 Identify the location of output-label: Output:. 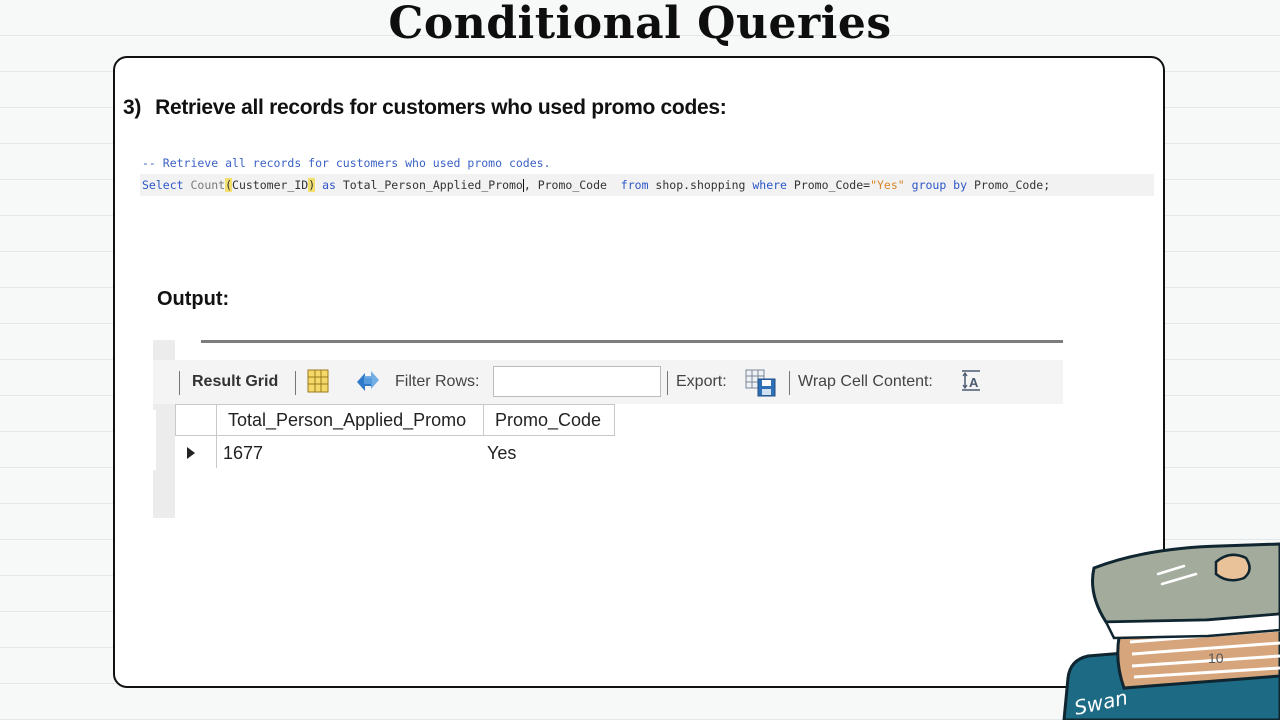
(193, 299).